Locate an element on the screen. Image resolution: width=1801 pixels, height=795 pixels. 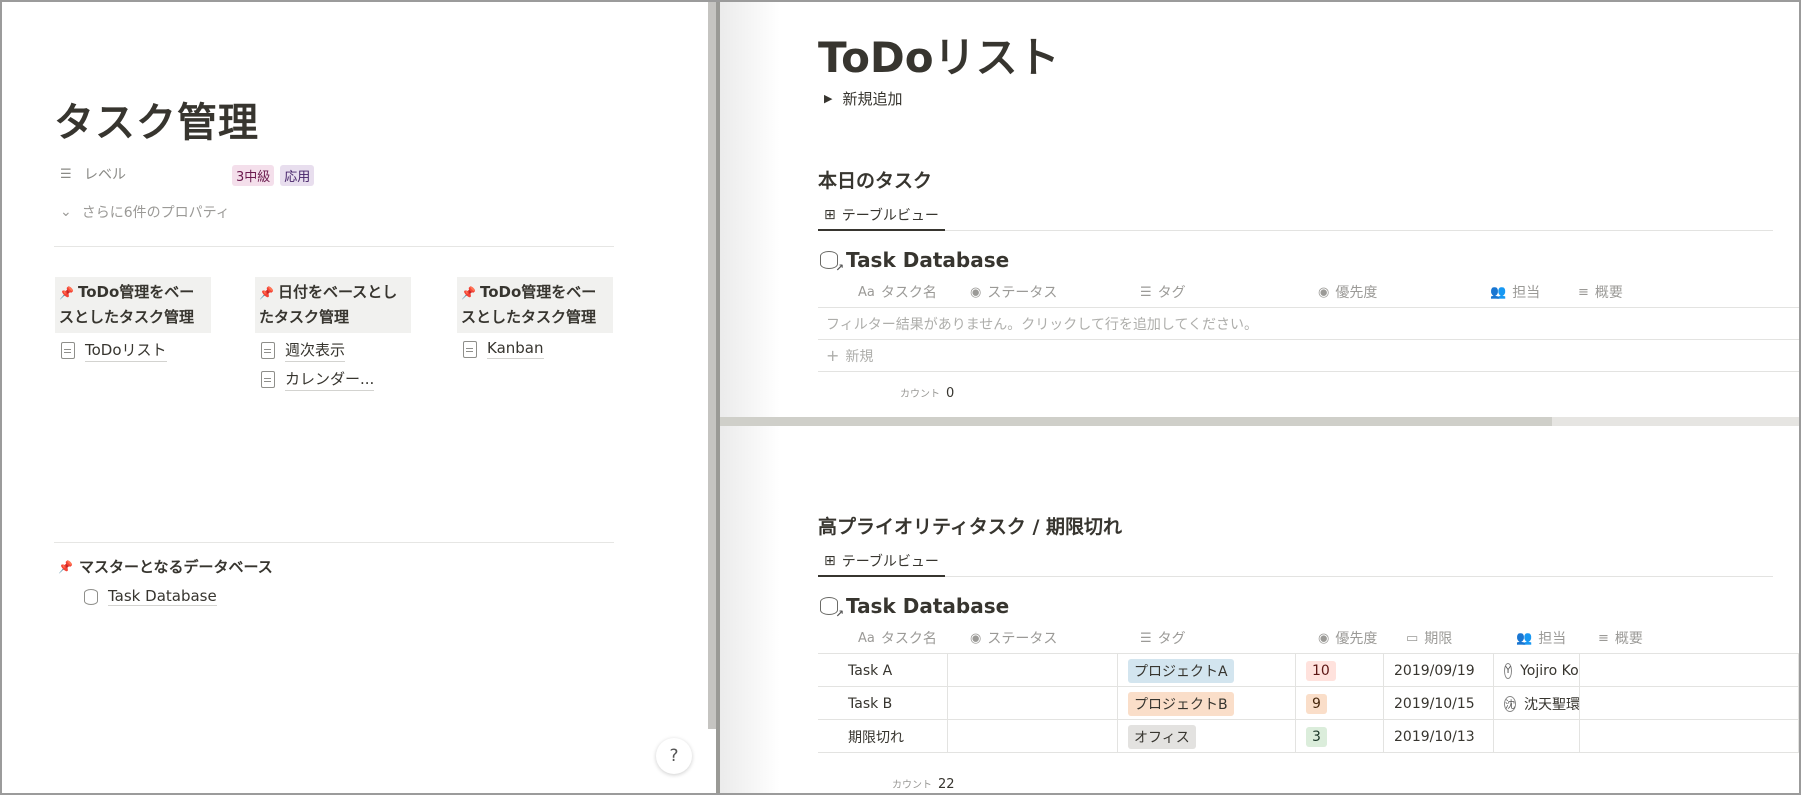
property-label: レベル is located at coordinates (105, 175).